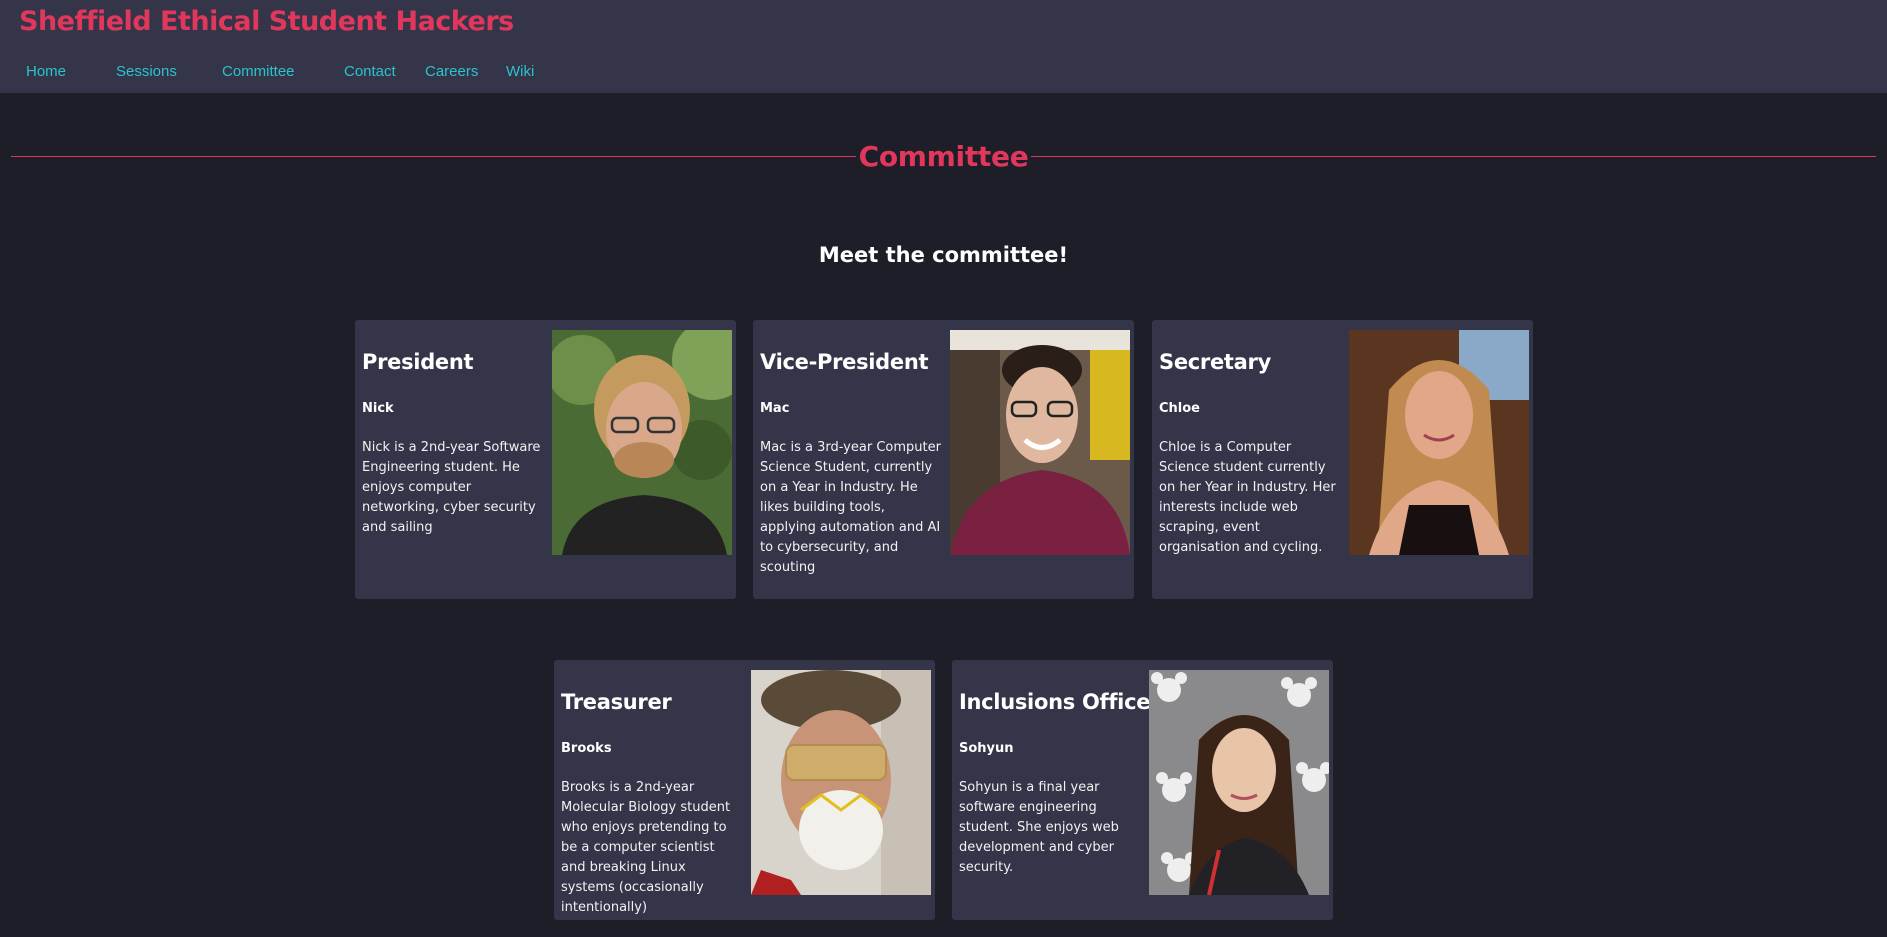  What do you see at coordinates (451, 71) in the screenshot?
I see `nav-careers: Careers` at bounding box center [451, 71].